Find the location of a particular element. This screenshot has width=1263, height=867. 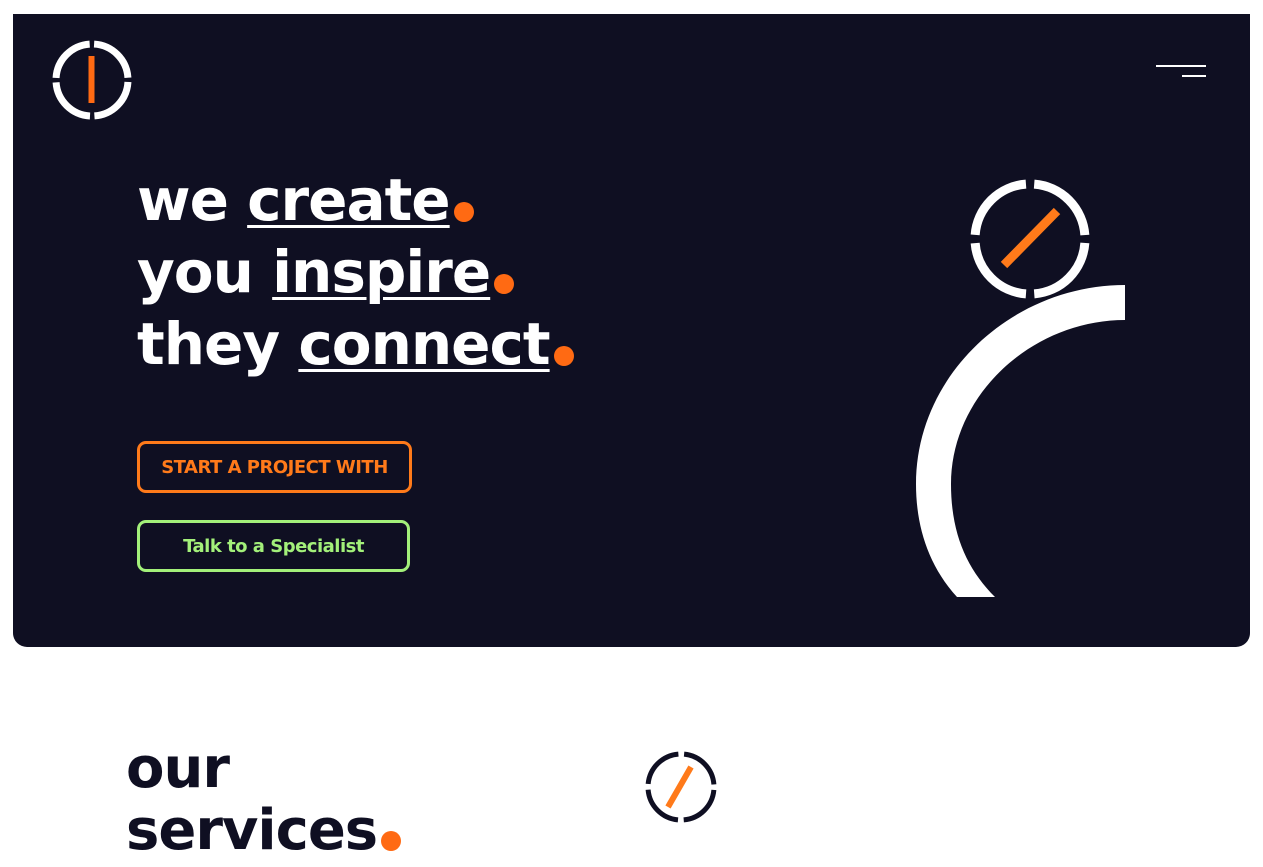

services-title-line-2: services is located at coordinates (264, 830).